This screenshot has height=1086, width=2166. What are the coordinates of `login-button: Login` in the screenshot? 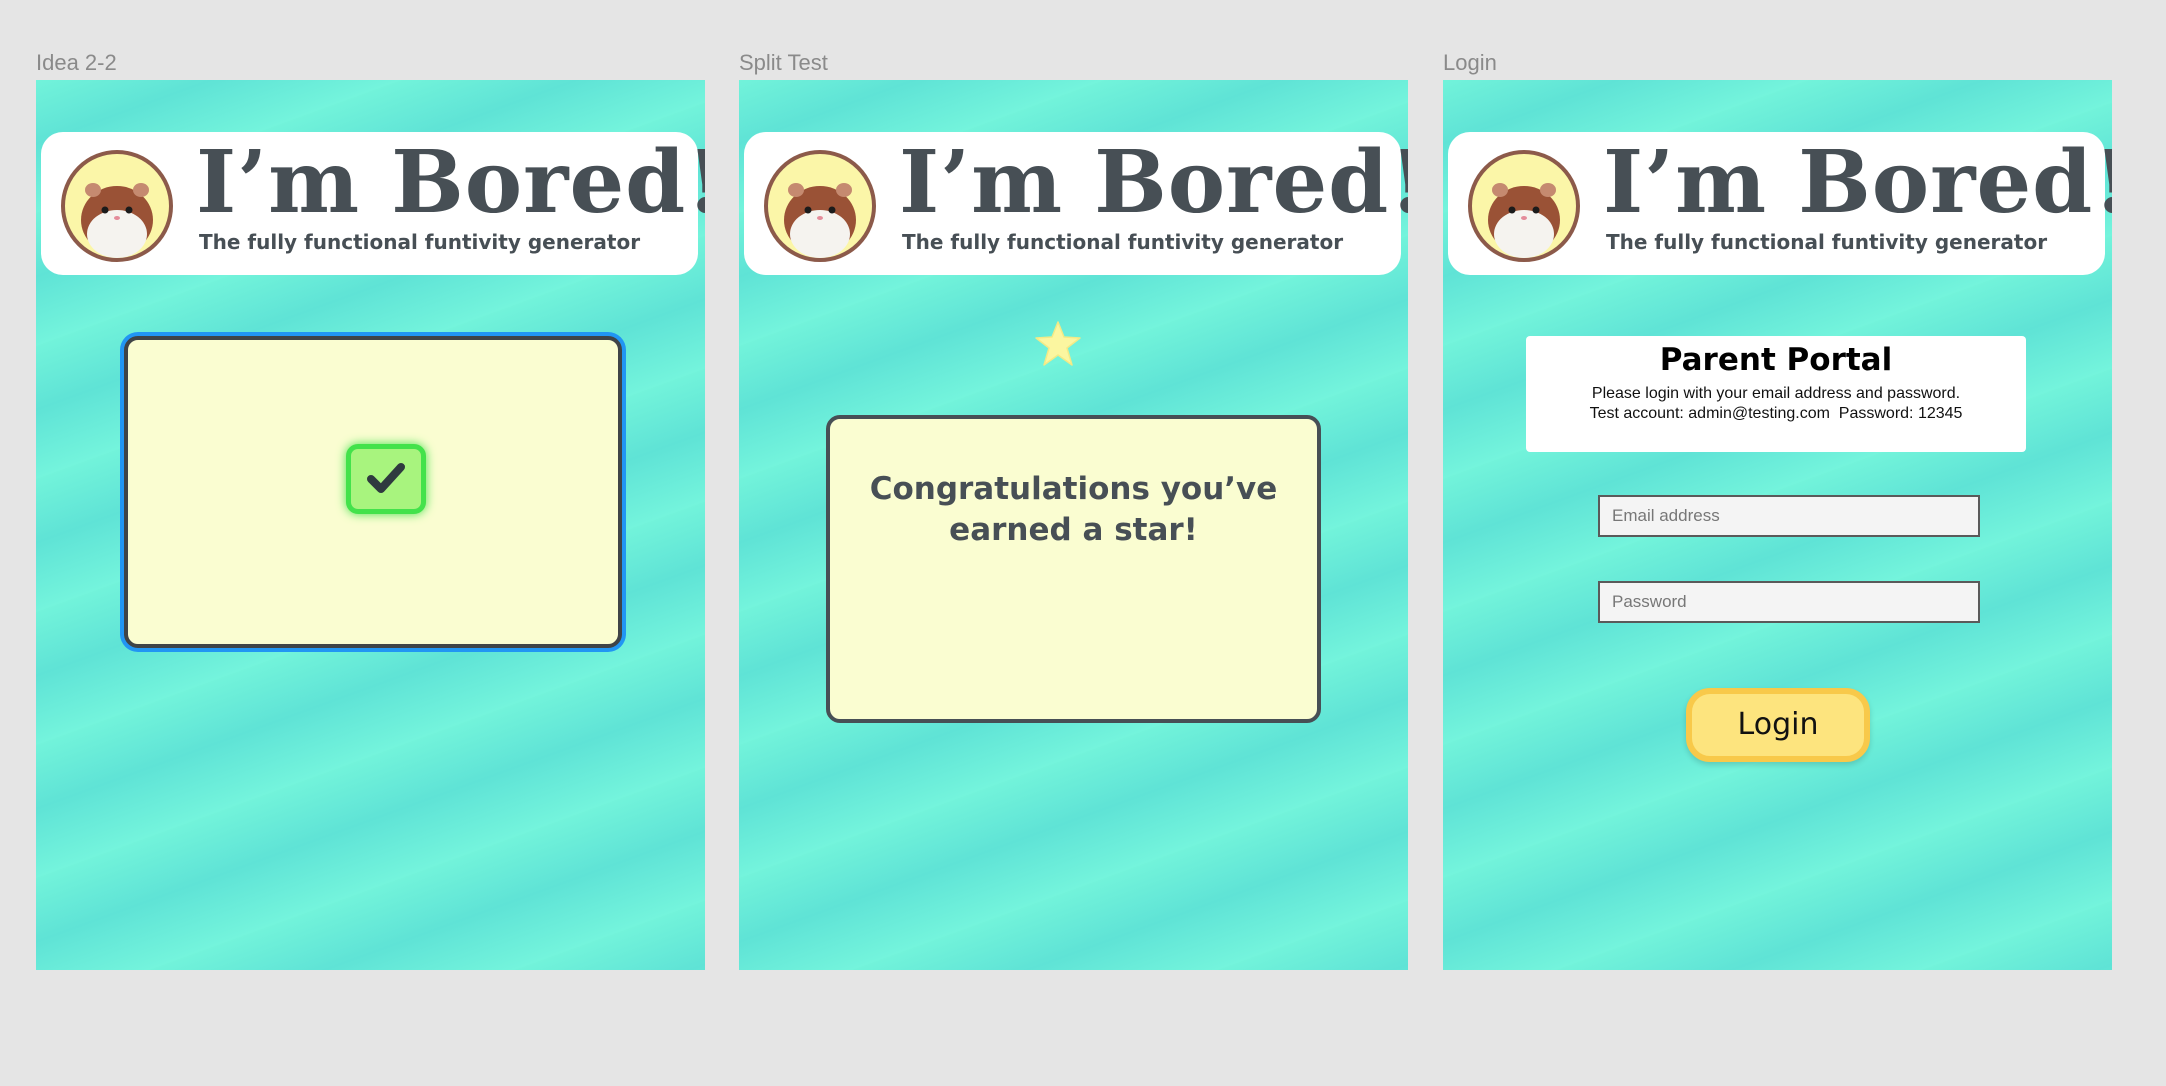 It's located at (1778, 725).